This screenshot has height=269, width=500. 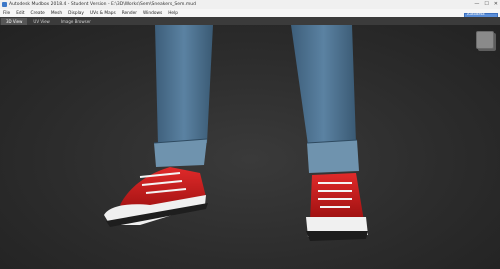 What do you see at coordinates (4, 4) in the screenshot?
I see `app-icon` at bounding box center [4, 4].